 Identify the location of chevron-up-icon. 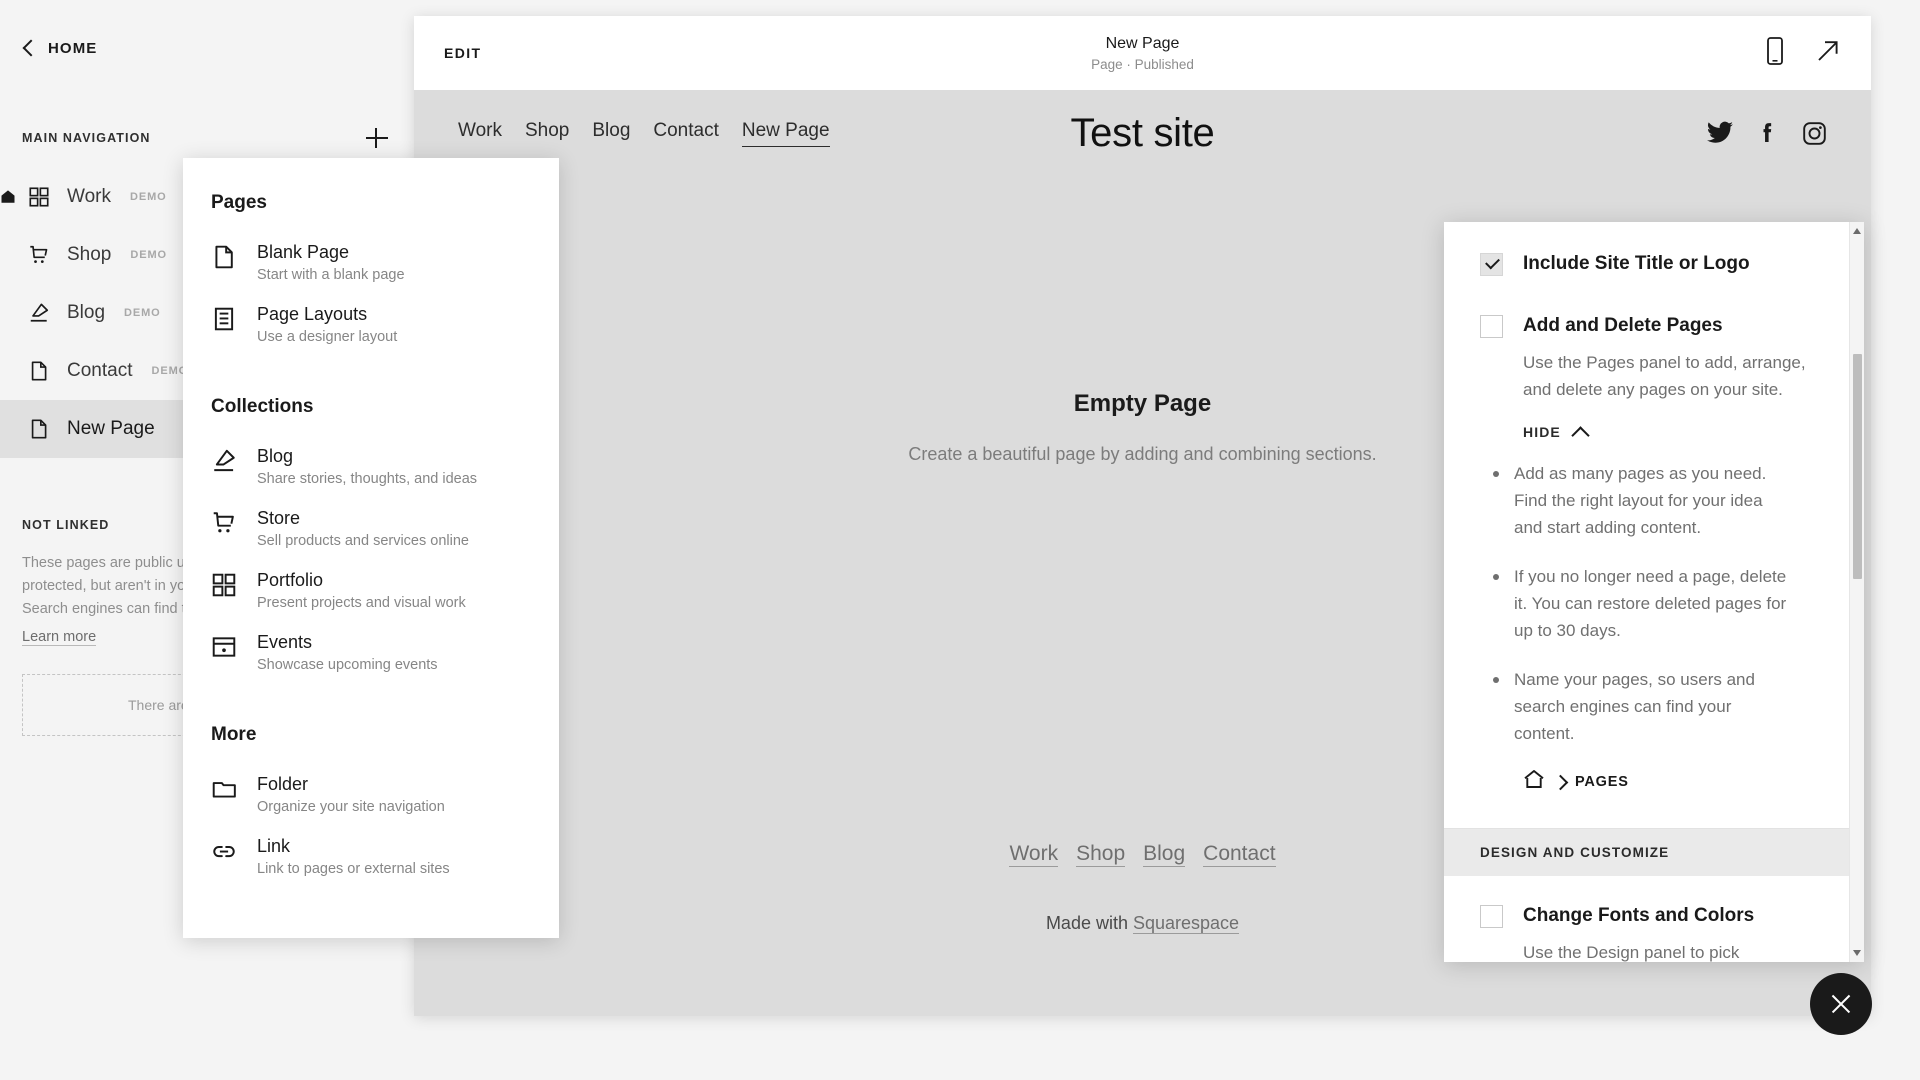
(1580, 432).